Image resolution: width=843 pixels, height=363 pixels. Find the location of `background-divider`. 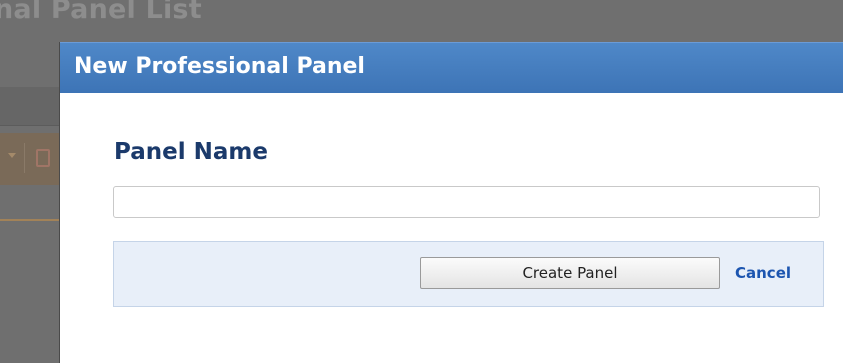

background-divider is located at coordinates (30, 125).